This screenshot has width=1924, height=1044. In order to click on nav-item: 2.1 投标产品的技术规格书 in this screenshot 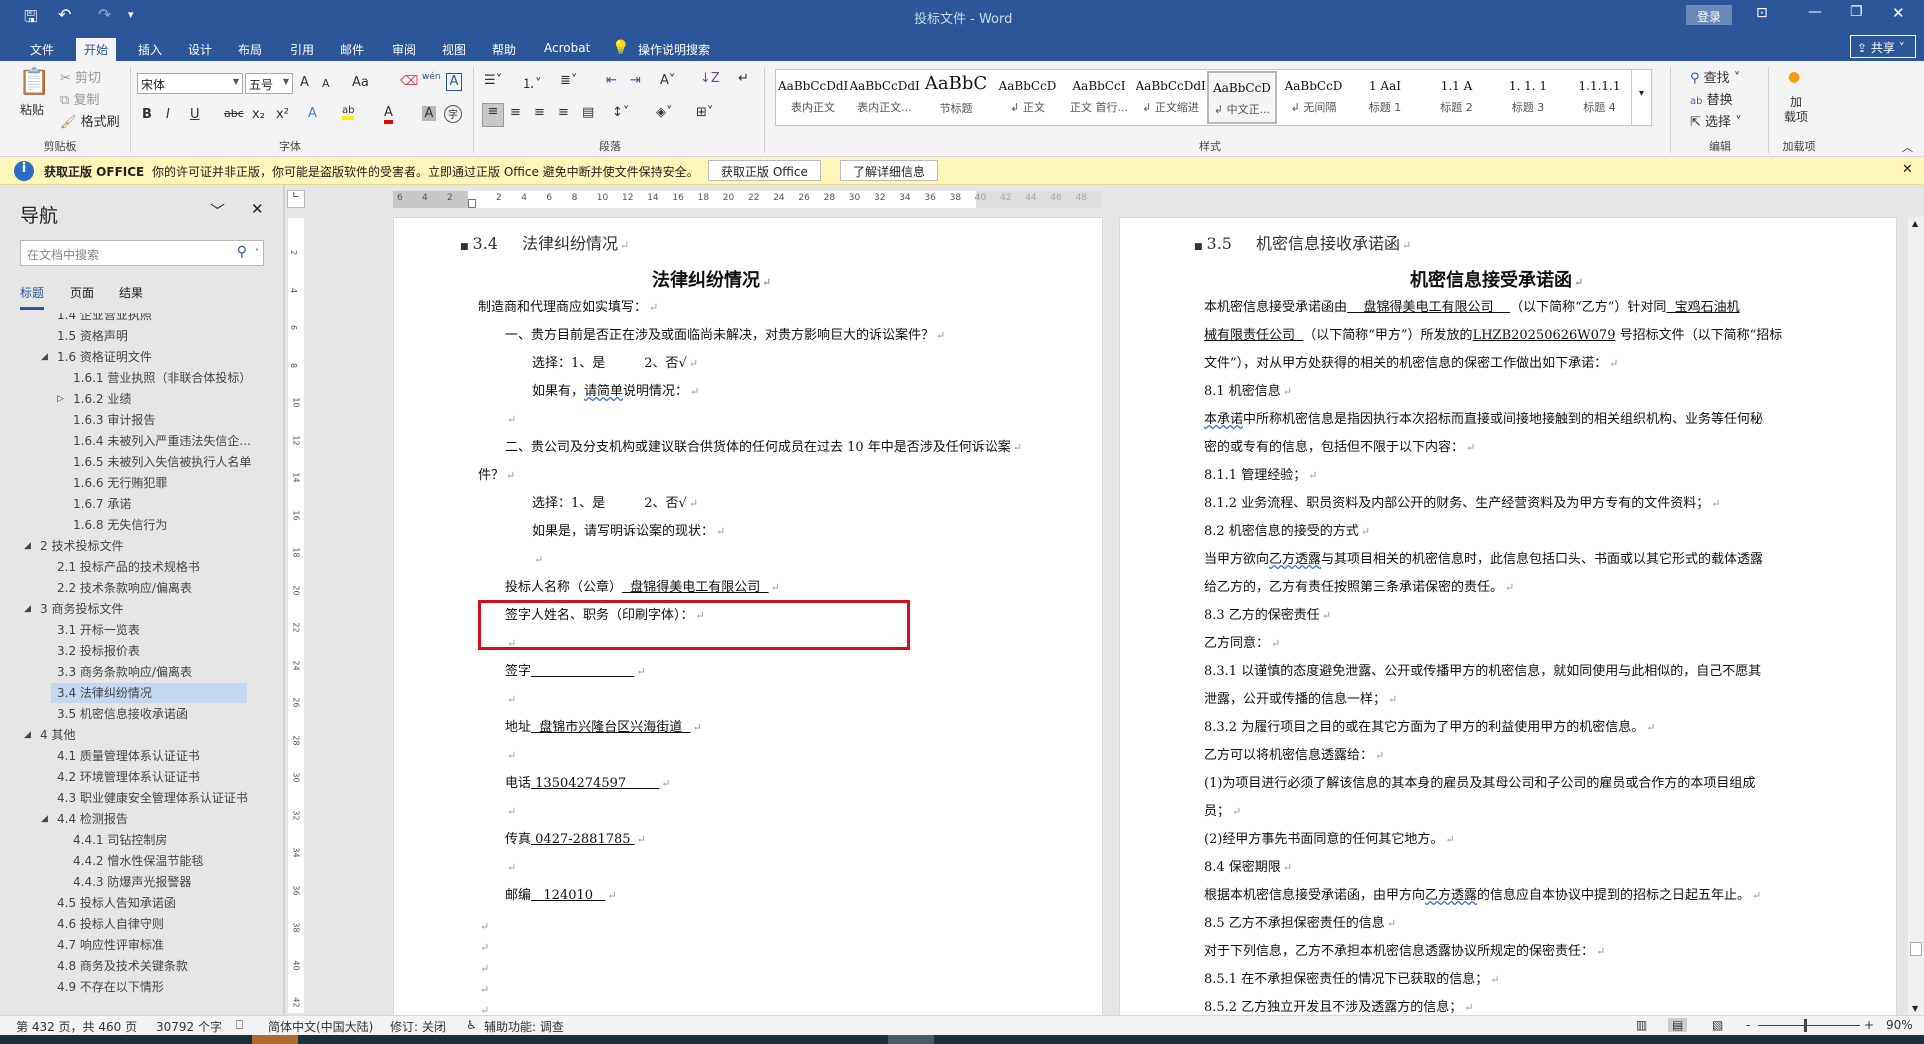, I will do `click(125, 567)`.